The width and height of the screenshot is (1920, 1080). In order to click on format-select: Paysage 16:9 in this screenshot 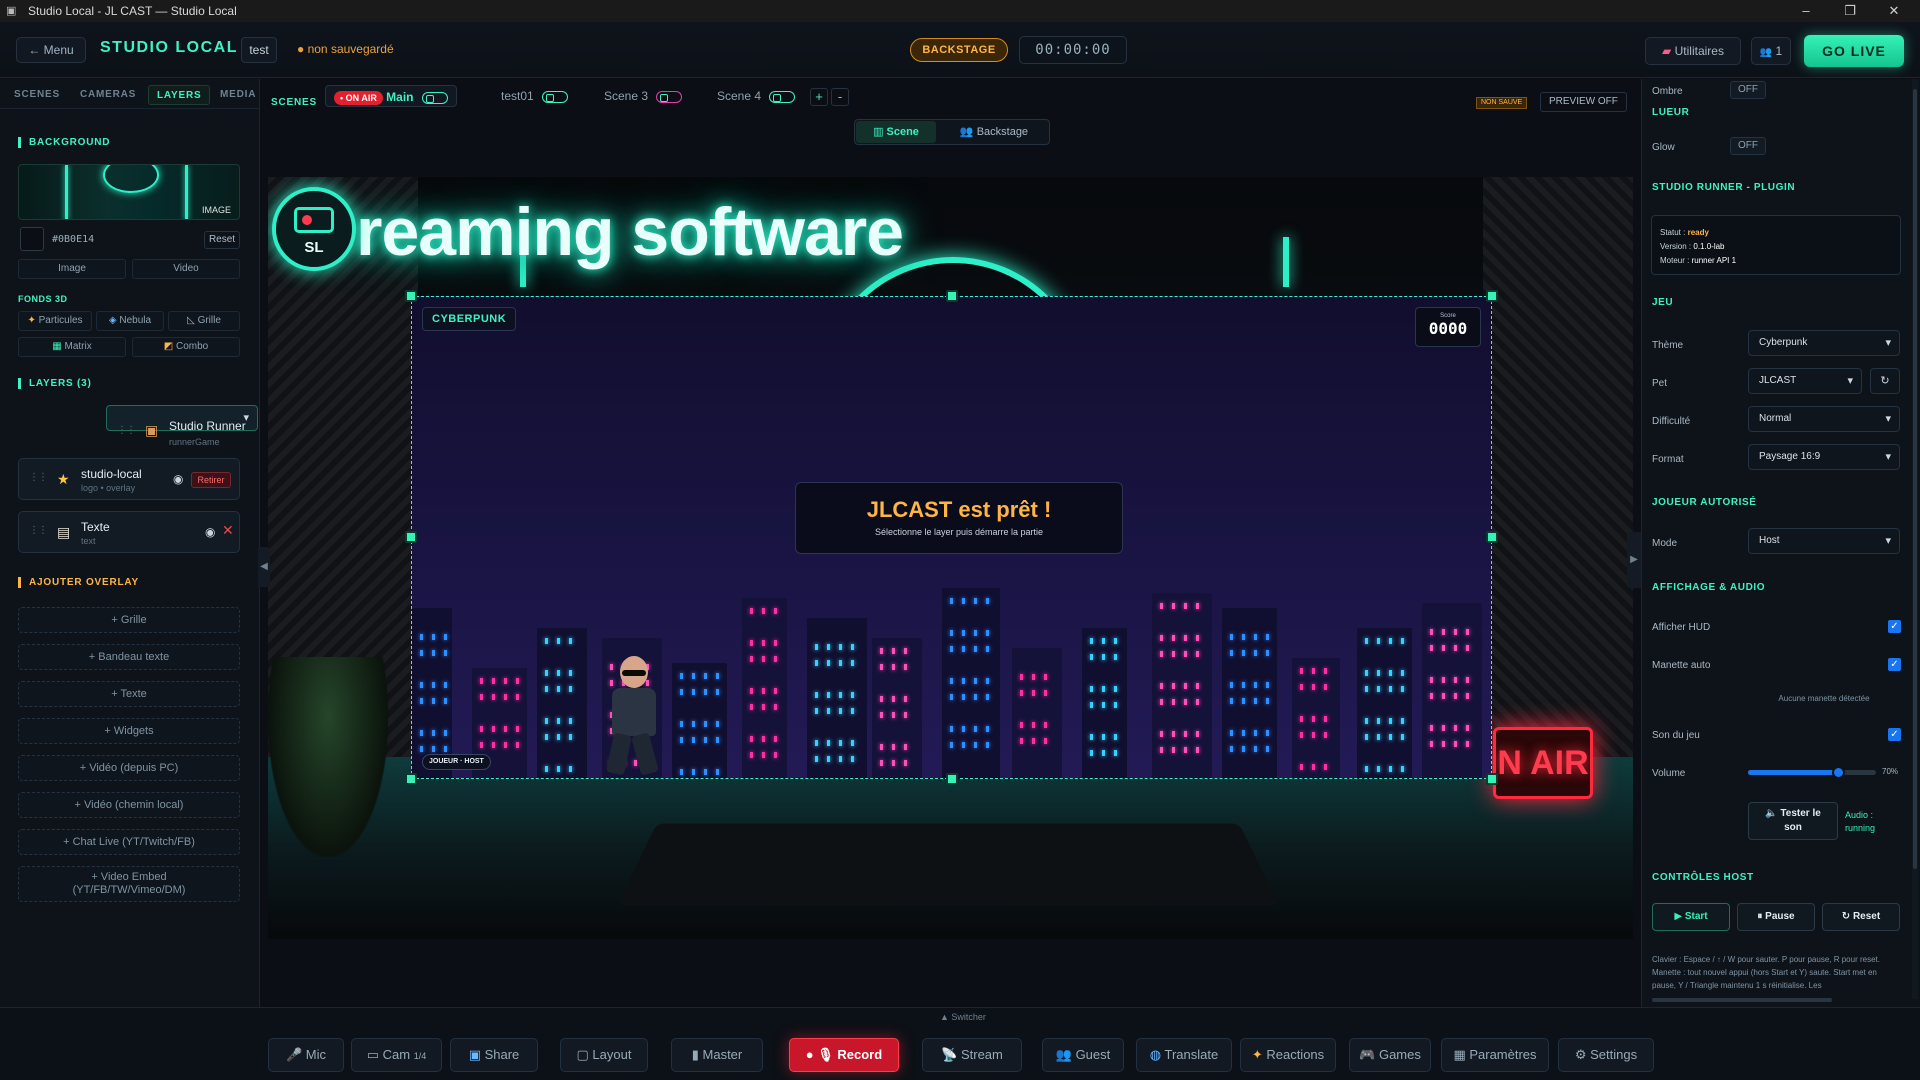, I will do `click(1824, 457)`.